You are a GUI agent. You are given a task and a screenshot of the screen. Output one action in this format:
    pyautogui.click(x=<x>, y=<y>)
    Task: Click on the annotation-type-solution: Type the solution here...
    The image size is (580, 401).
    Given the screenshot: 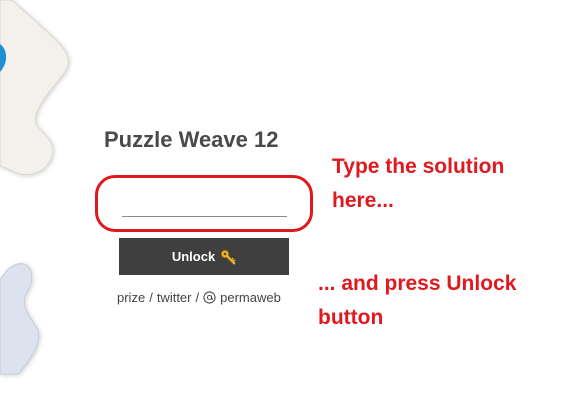 What is the action you would take?
    pyautogui.click(x=418, y=184)
    